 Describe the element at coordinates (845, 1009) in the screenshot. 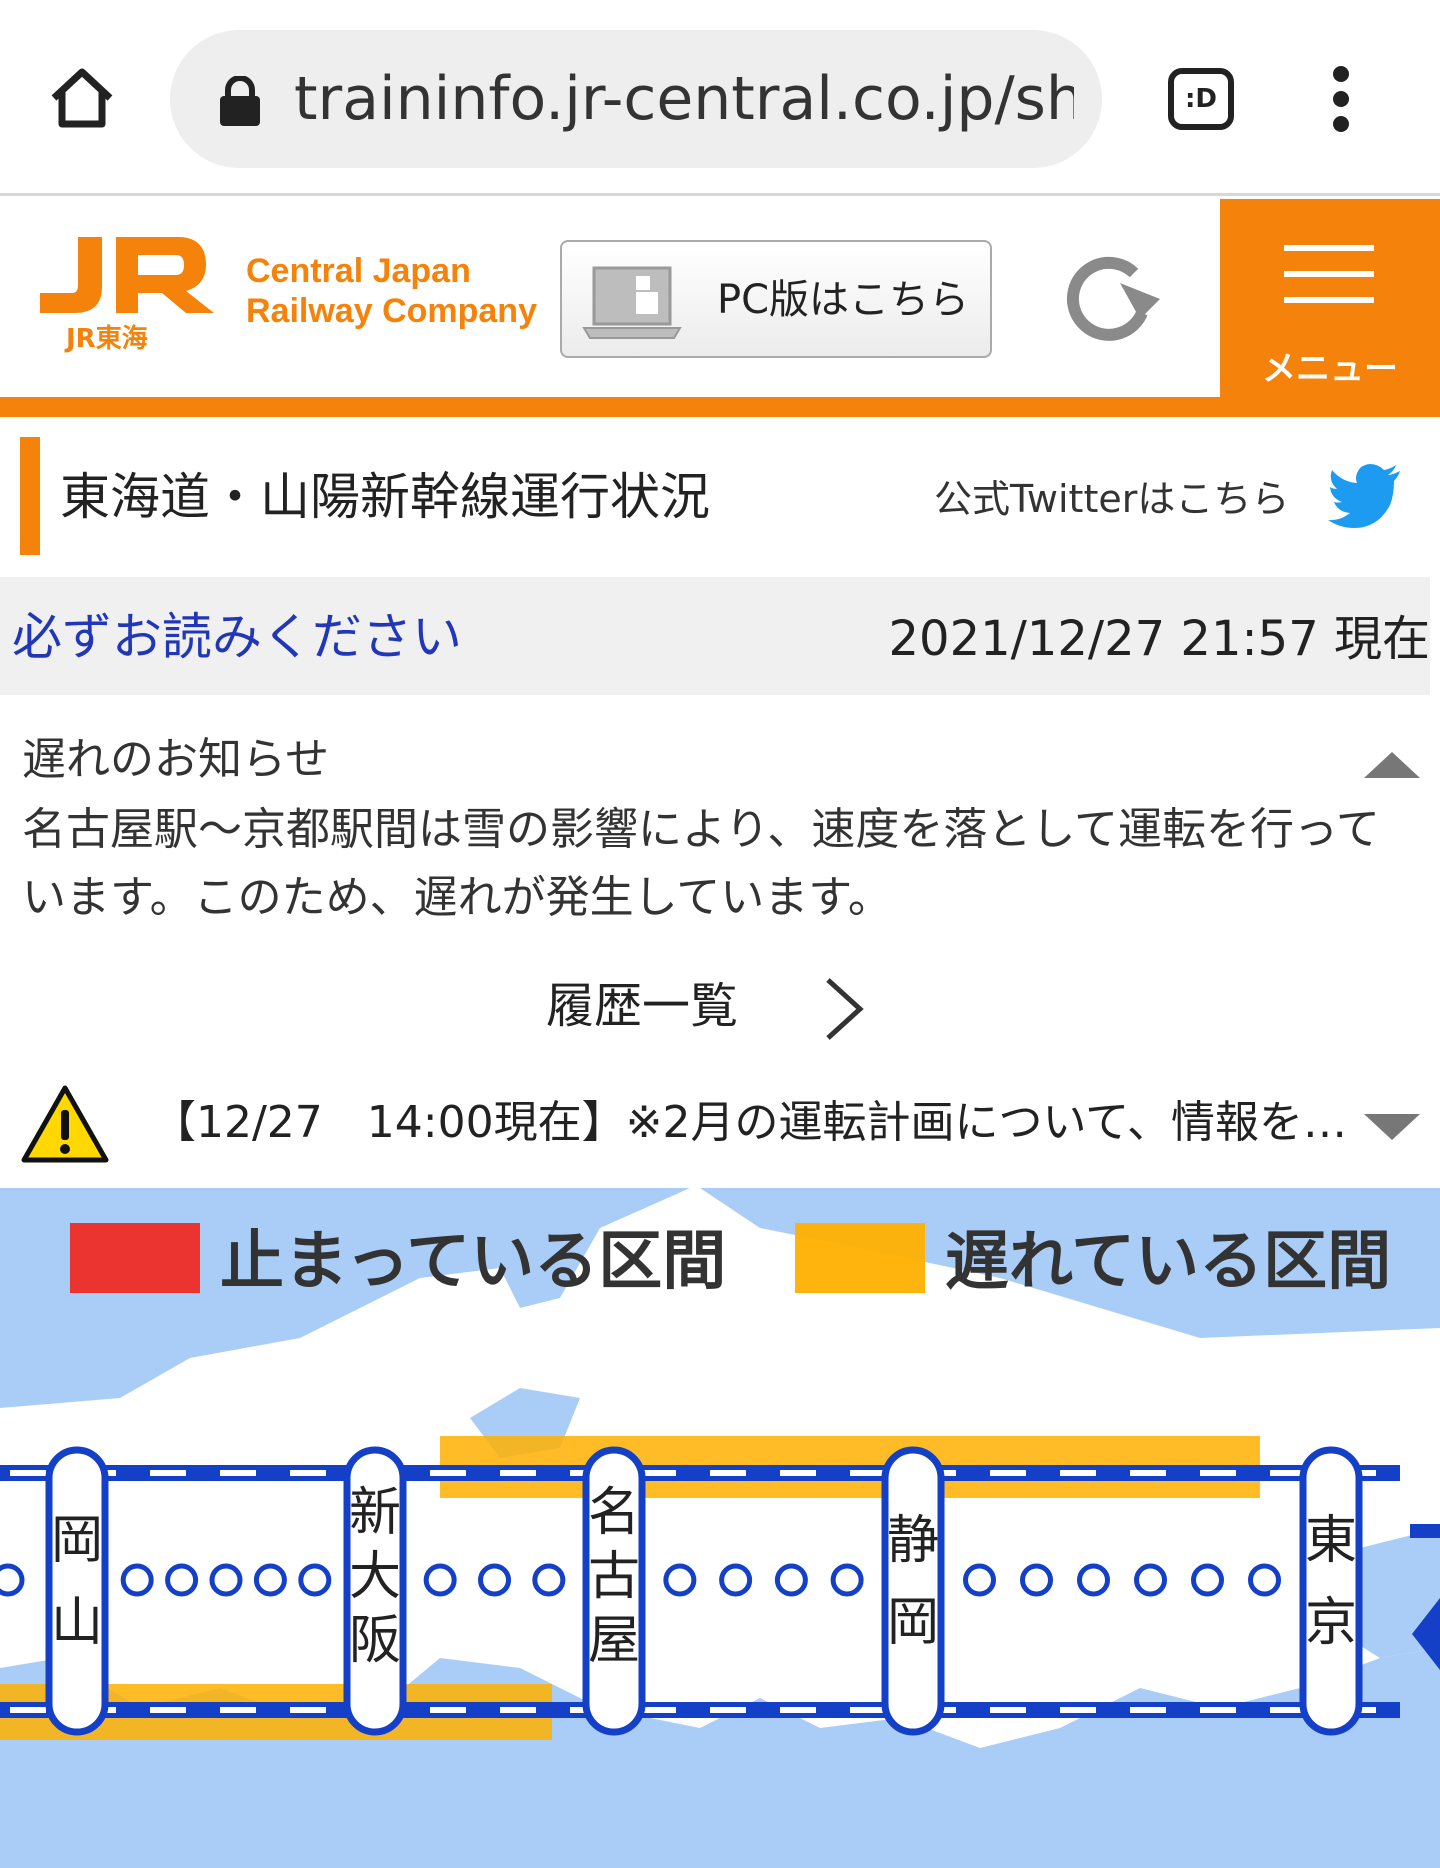

I see `chevron-right-icon` at that location.